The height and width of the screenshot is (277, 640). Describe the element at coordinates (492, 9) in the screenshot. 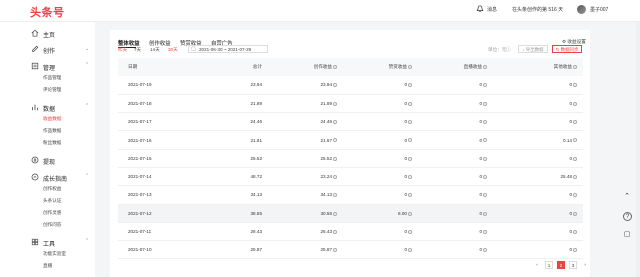

I see `message-link: 消息` at that location.